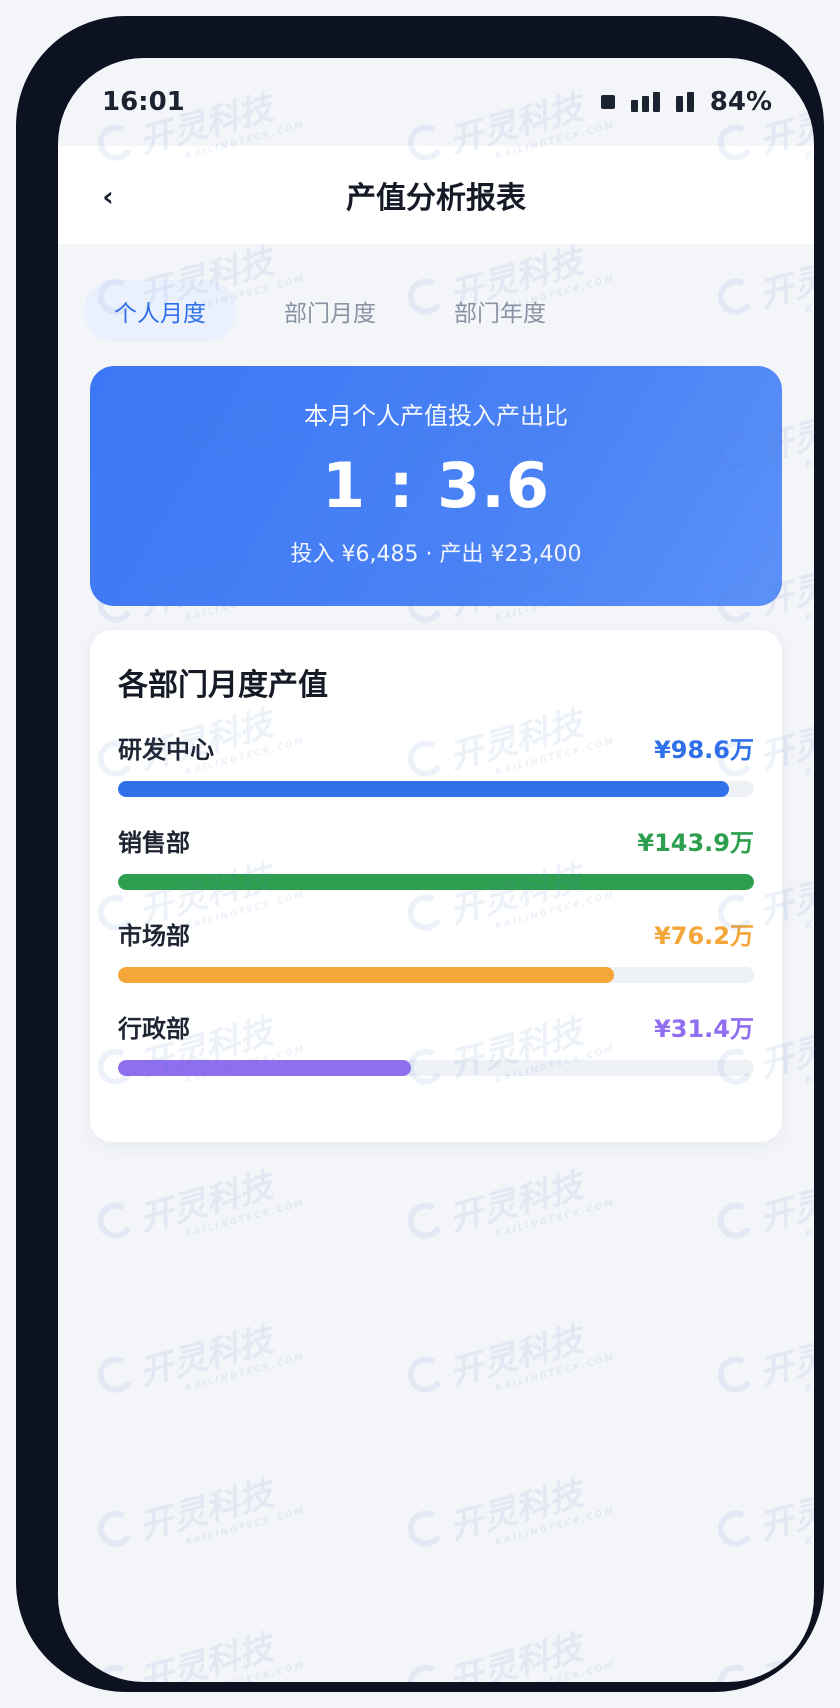 This screenshot has width=840, height=1708. Describe the element at coordinates (436, 198) in the screenshot. I see `page-title: 产值分析报表` at that location.